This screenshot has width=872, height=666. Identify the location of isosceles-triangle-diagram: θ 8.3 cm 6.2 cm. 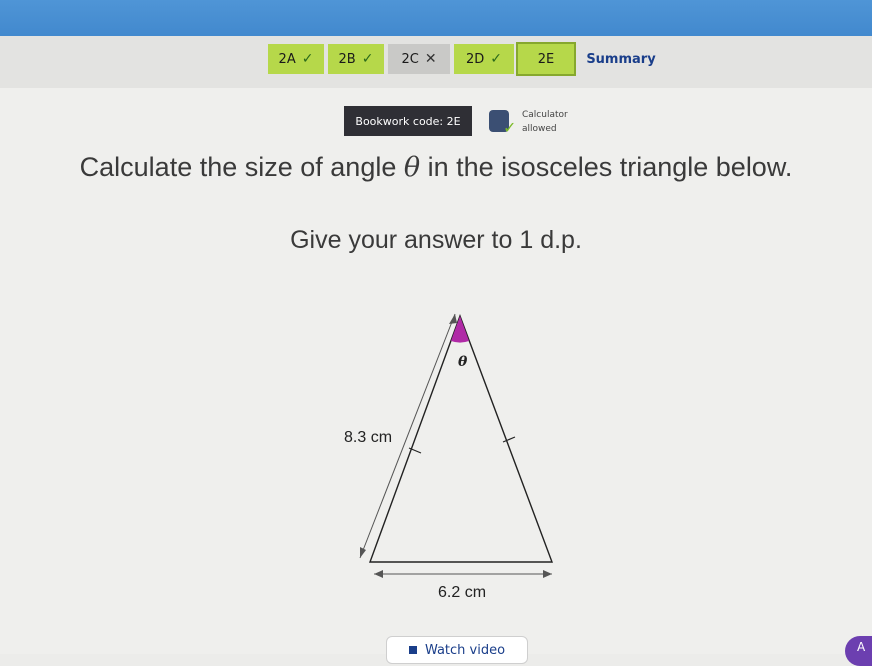
(449, 457).